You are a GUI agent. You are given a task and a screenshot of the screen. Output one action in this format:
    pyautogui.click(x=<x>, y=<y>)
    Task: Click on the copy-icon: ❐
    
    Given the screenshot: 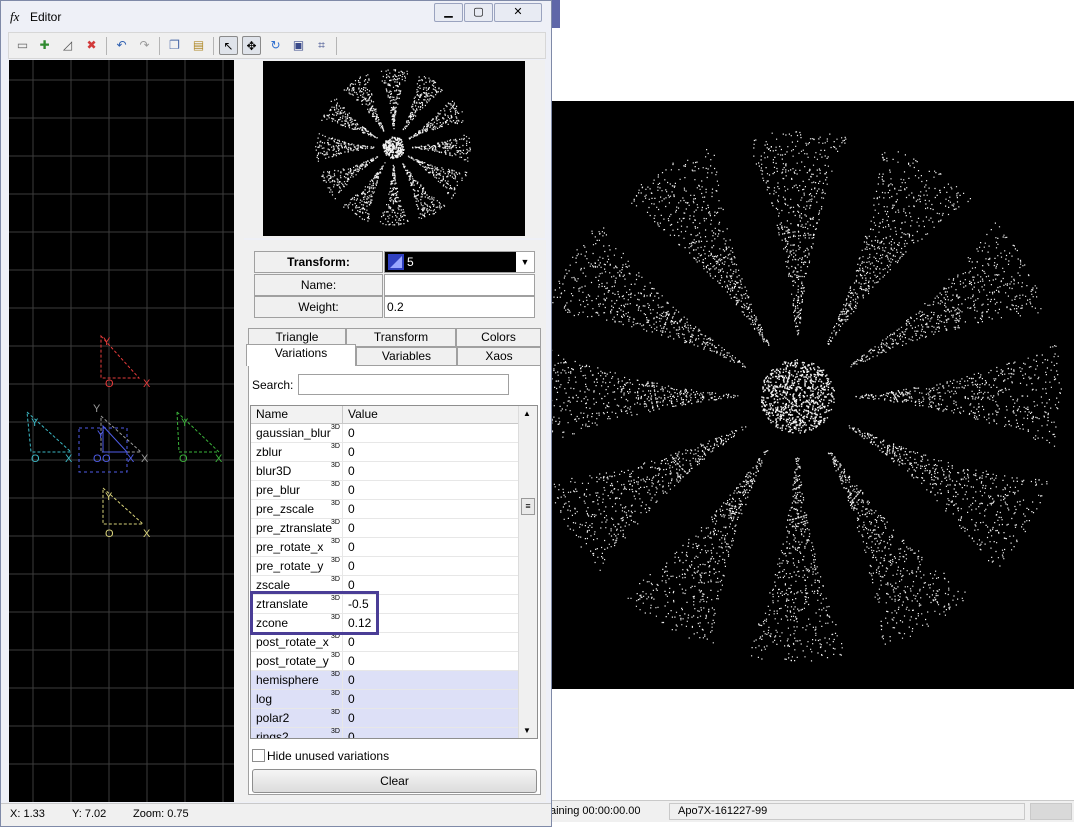 What is the action you would take?
    pyautogui.click(x=174, y=45)
    